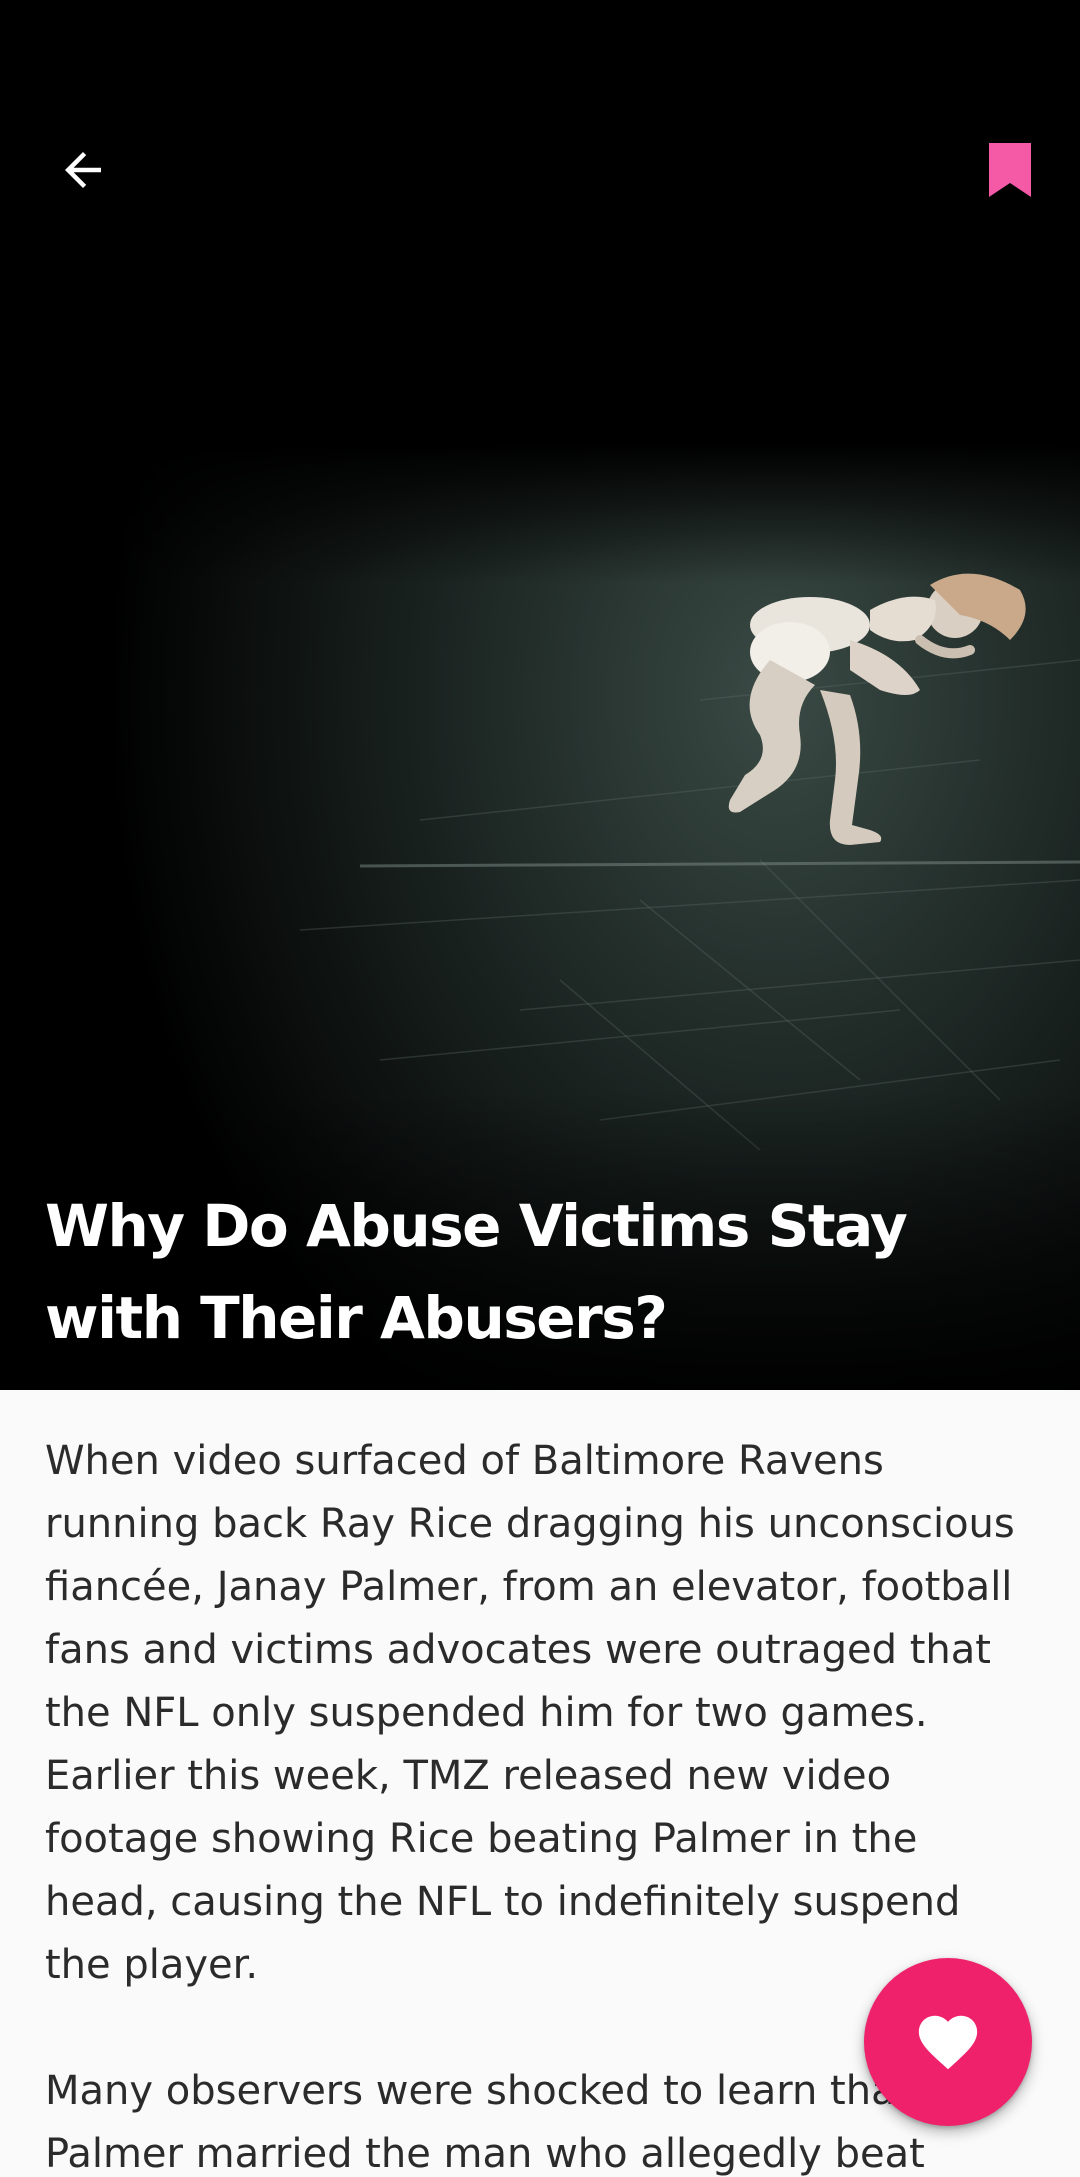 This screenshot has height=2177, width=1080. I want to click on heart-icon, so click(948, 2042).